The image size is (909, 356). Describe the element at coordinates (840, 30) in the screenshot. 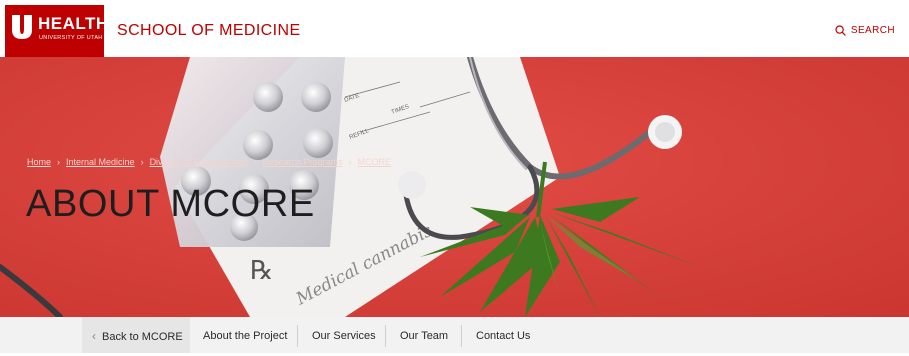

I see `search-icon` at that location.